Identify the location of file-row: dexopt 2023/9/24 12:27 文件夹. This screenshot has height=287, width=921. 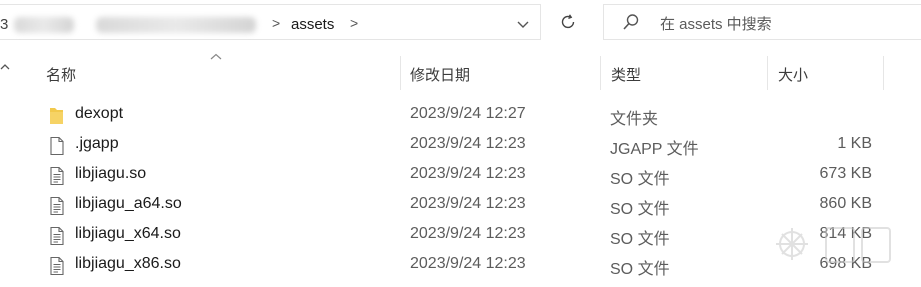
(461, 115).